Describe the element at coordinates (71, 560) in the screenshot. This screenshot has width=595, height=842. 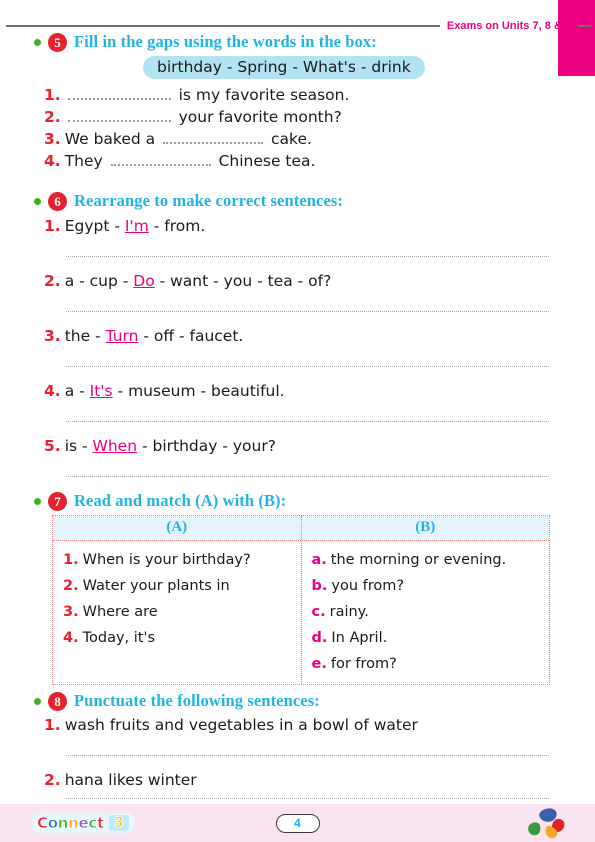
I see `item-key: 1.` at that location.